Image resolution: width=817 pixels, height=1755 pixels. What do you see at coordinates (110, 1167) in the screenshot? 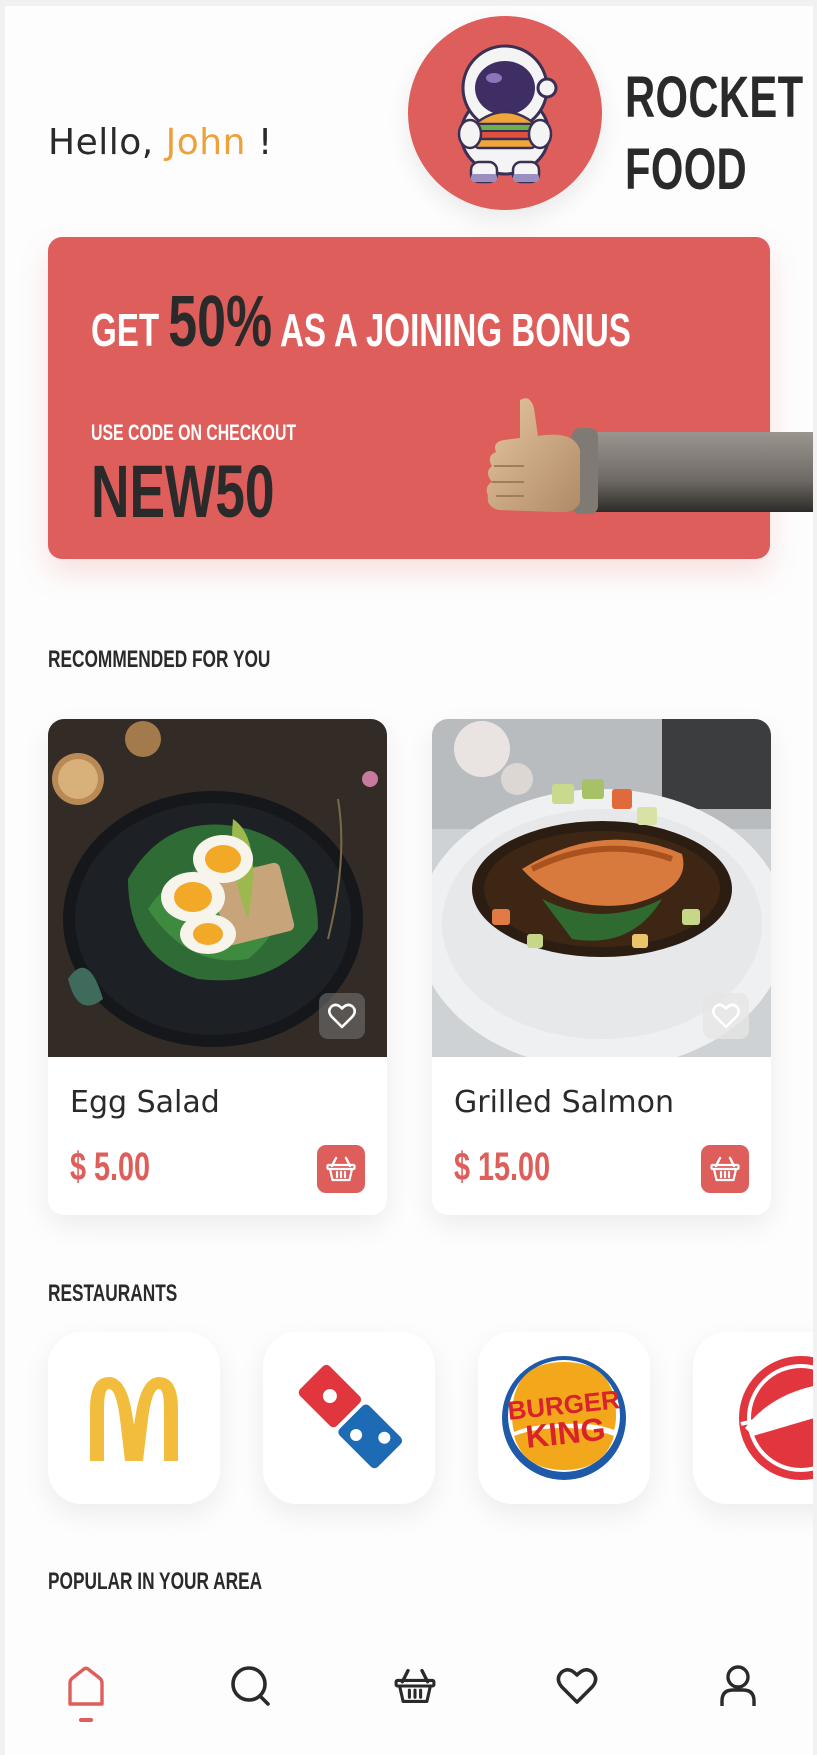
I see `food-price: $ 5.00` at bounding box center [110, 1167].